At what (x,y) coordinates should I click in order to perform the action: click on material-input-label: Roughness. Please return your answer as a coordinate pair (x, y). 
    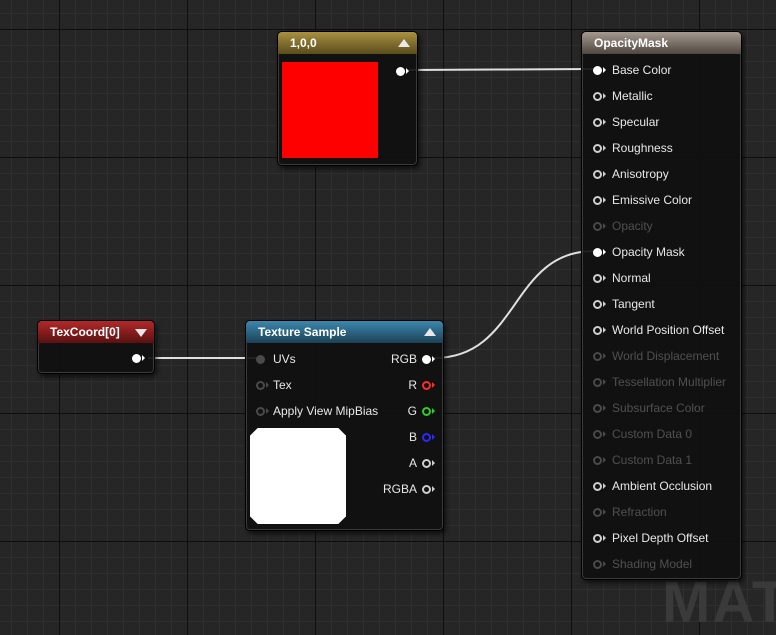
    Looking at the image, I should click on (642, 148).